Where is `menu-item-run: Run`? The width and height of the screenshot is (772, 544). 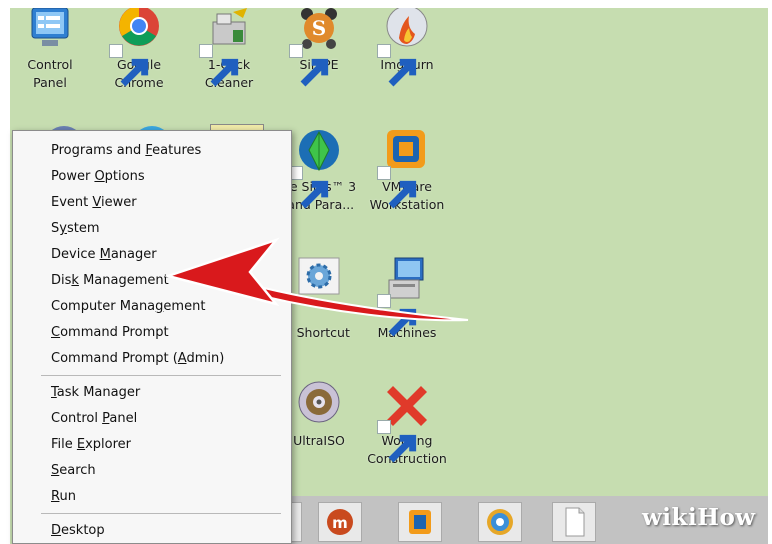
menu-item-run: Run is located at coordinates (151, 497).